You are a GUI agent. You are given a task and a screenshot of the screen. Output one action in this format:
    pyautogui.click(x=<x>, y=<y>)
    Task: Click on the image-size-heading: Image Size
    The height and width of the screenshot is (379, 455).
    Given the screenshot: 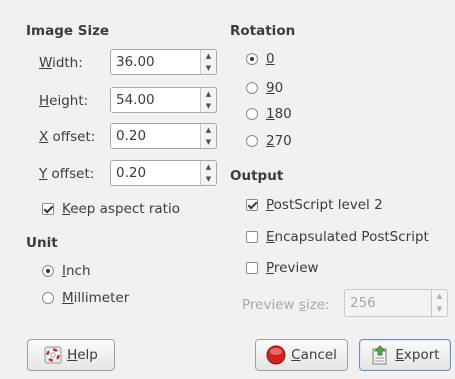 What is the action you would take?
    pyautogui.click(x=68, y=31)
    